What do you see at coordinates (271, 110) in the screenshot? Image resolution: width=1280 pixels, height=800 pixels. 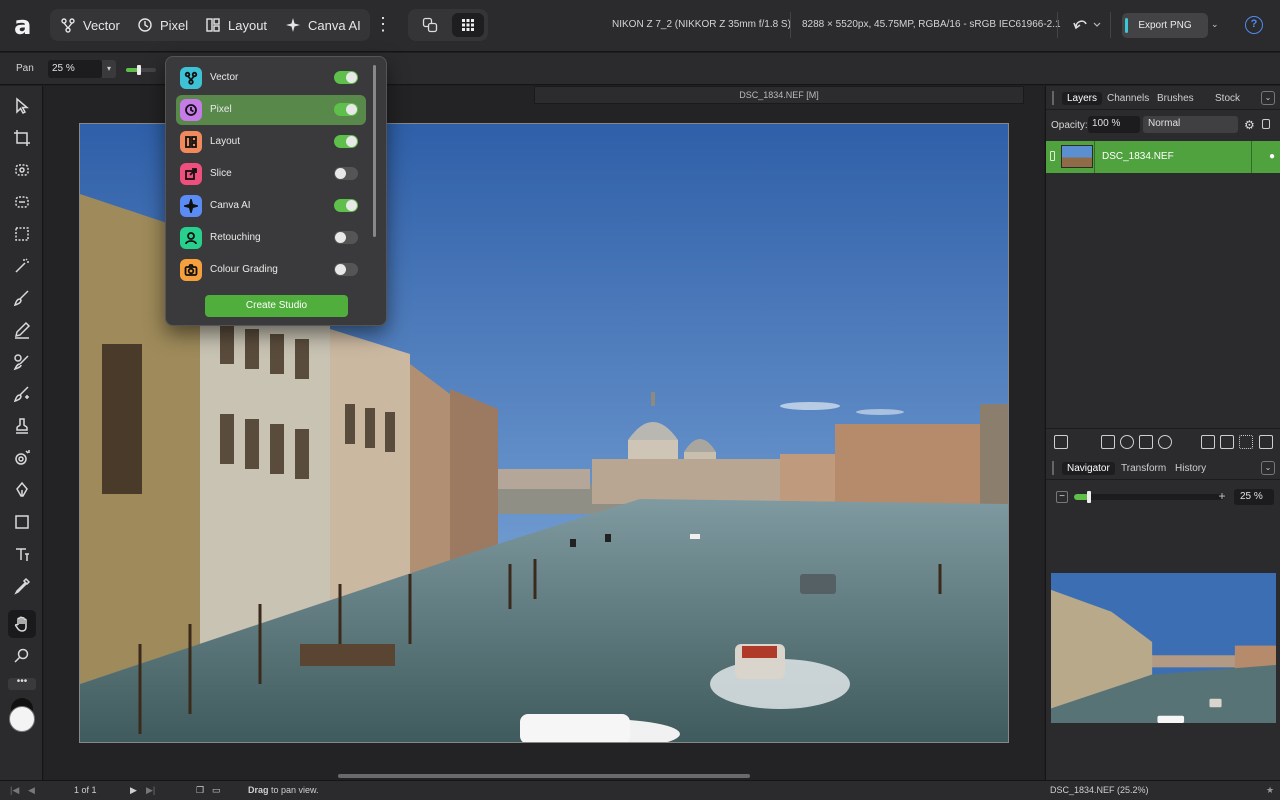 I see `studio-menu-item-pixel: Pixel` at bounding box center [271, 110].